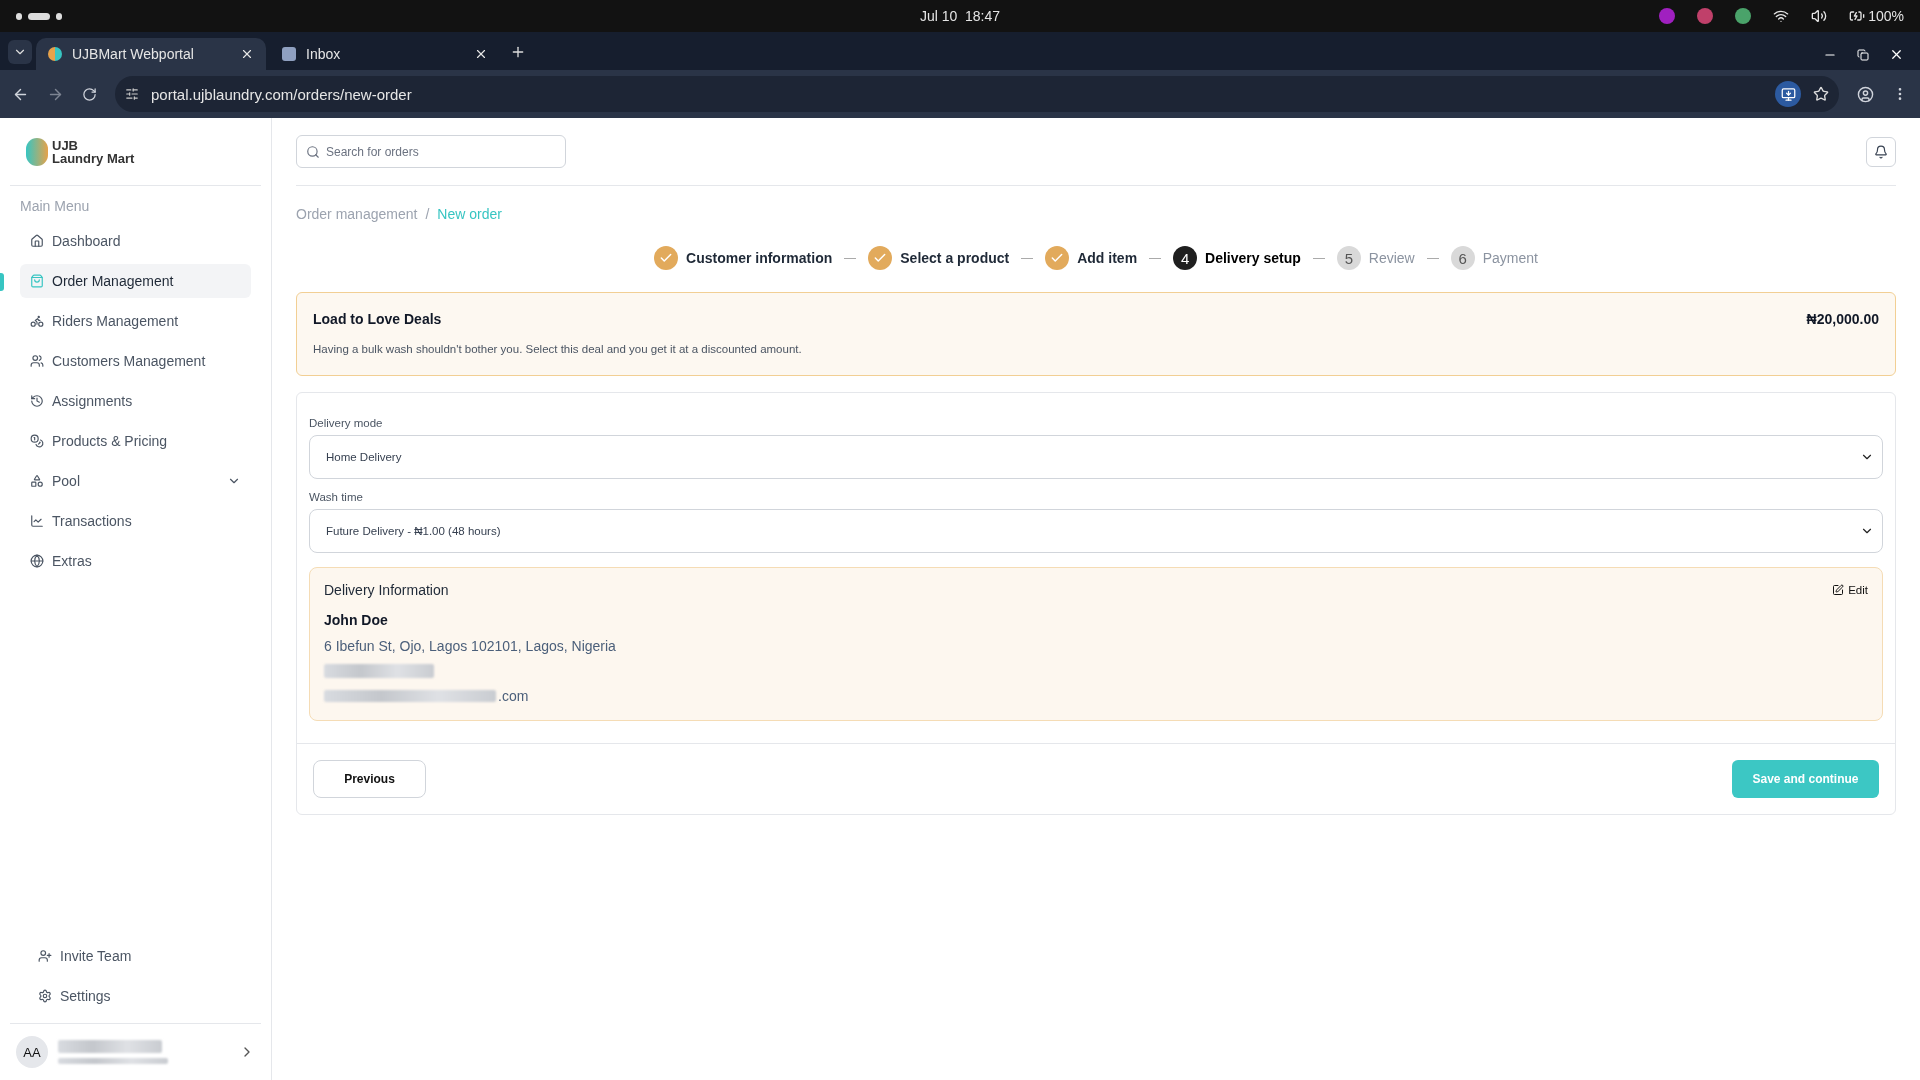 The height and width of the screenshot is (1080, 1920). What do you see at coordinates (558, 349) in the screenshot?
I see `deal-description: Having a bulk wash shouldn't bother you. Select this deal and you get it at a discounted amount.` at bounding box center [558, 349].